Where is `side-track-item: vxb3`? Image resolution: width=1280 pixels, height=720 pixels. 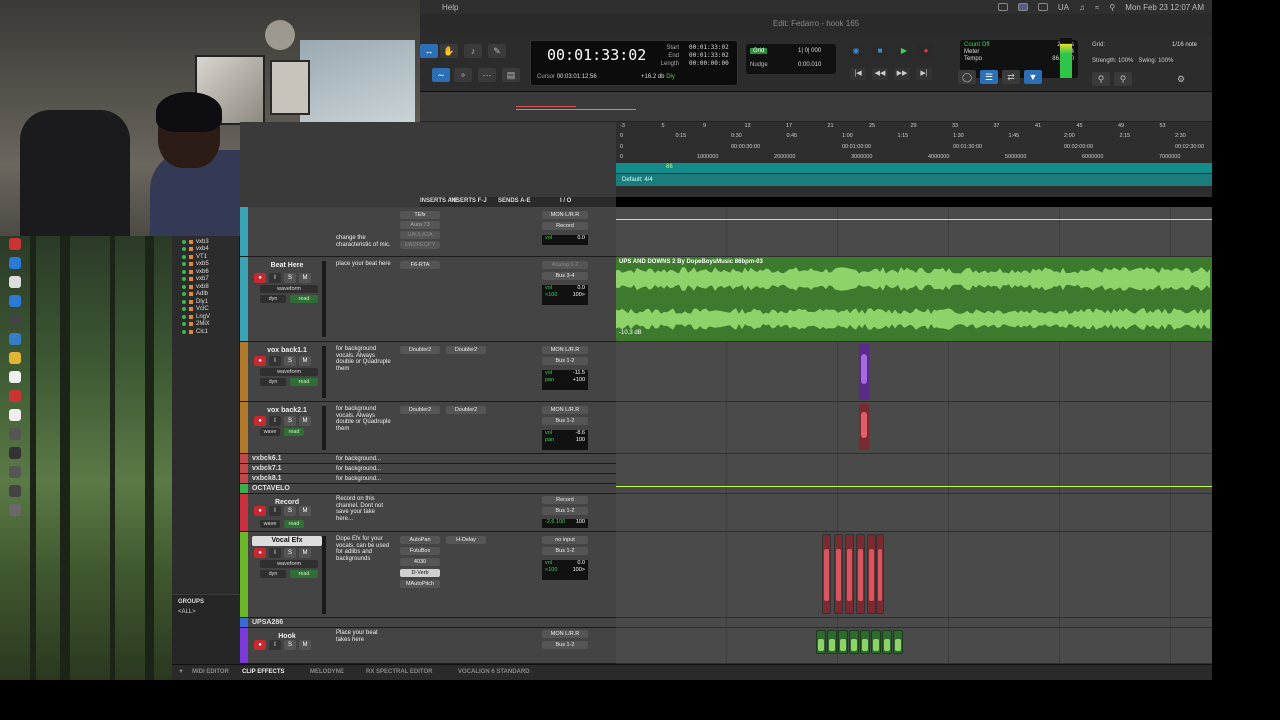 side-track-item: vxb3 is located at coordinates (195, 241).